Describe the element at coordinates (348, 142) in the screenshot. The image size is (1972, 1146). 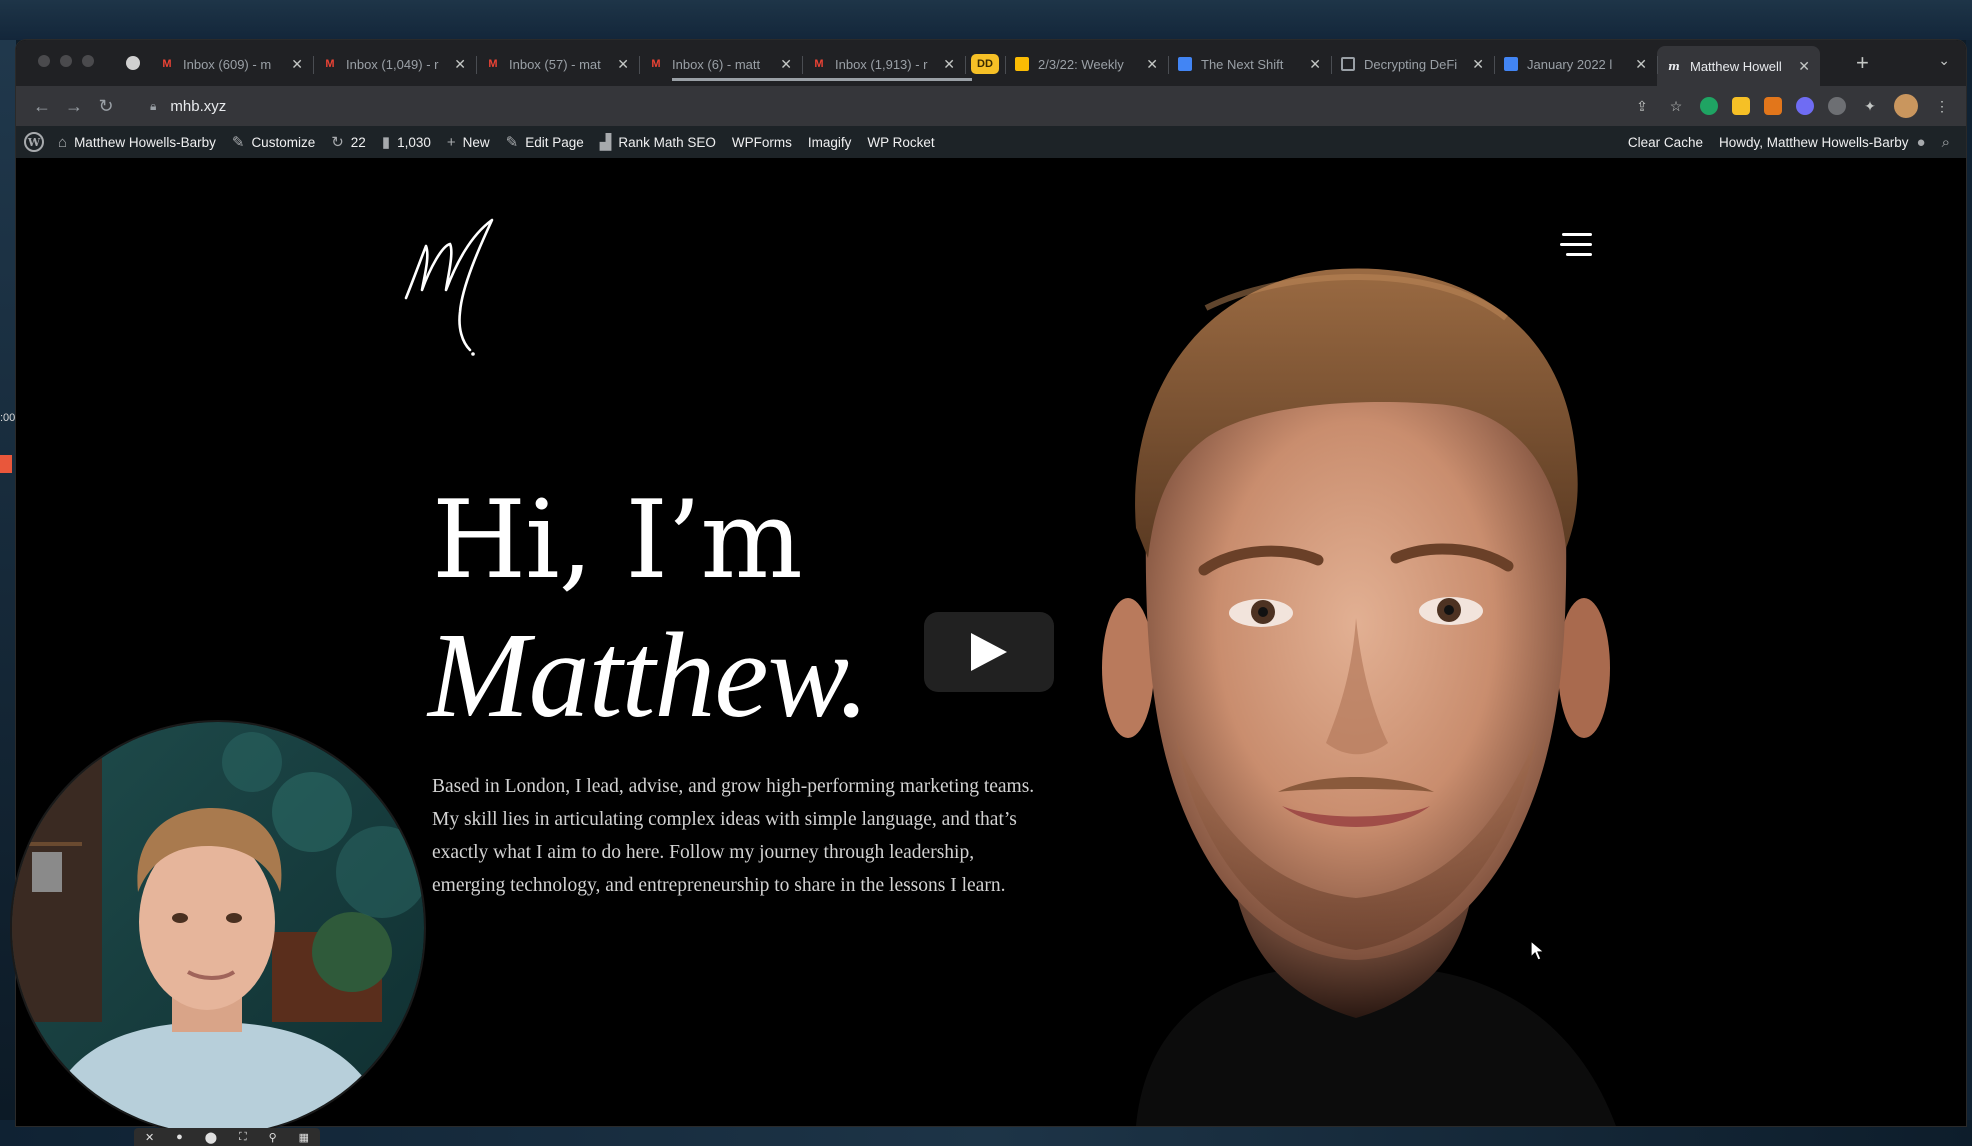
I see `wp-updates: ↻ 22` at that location.